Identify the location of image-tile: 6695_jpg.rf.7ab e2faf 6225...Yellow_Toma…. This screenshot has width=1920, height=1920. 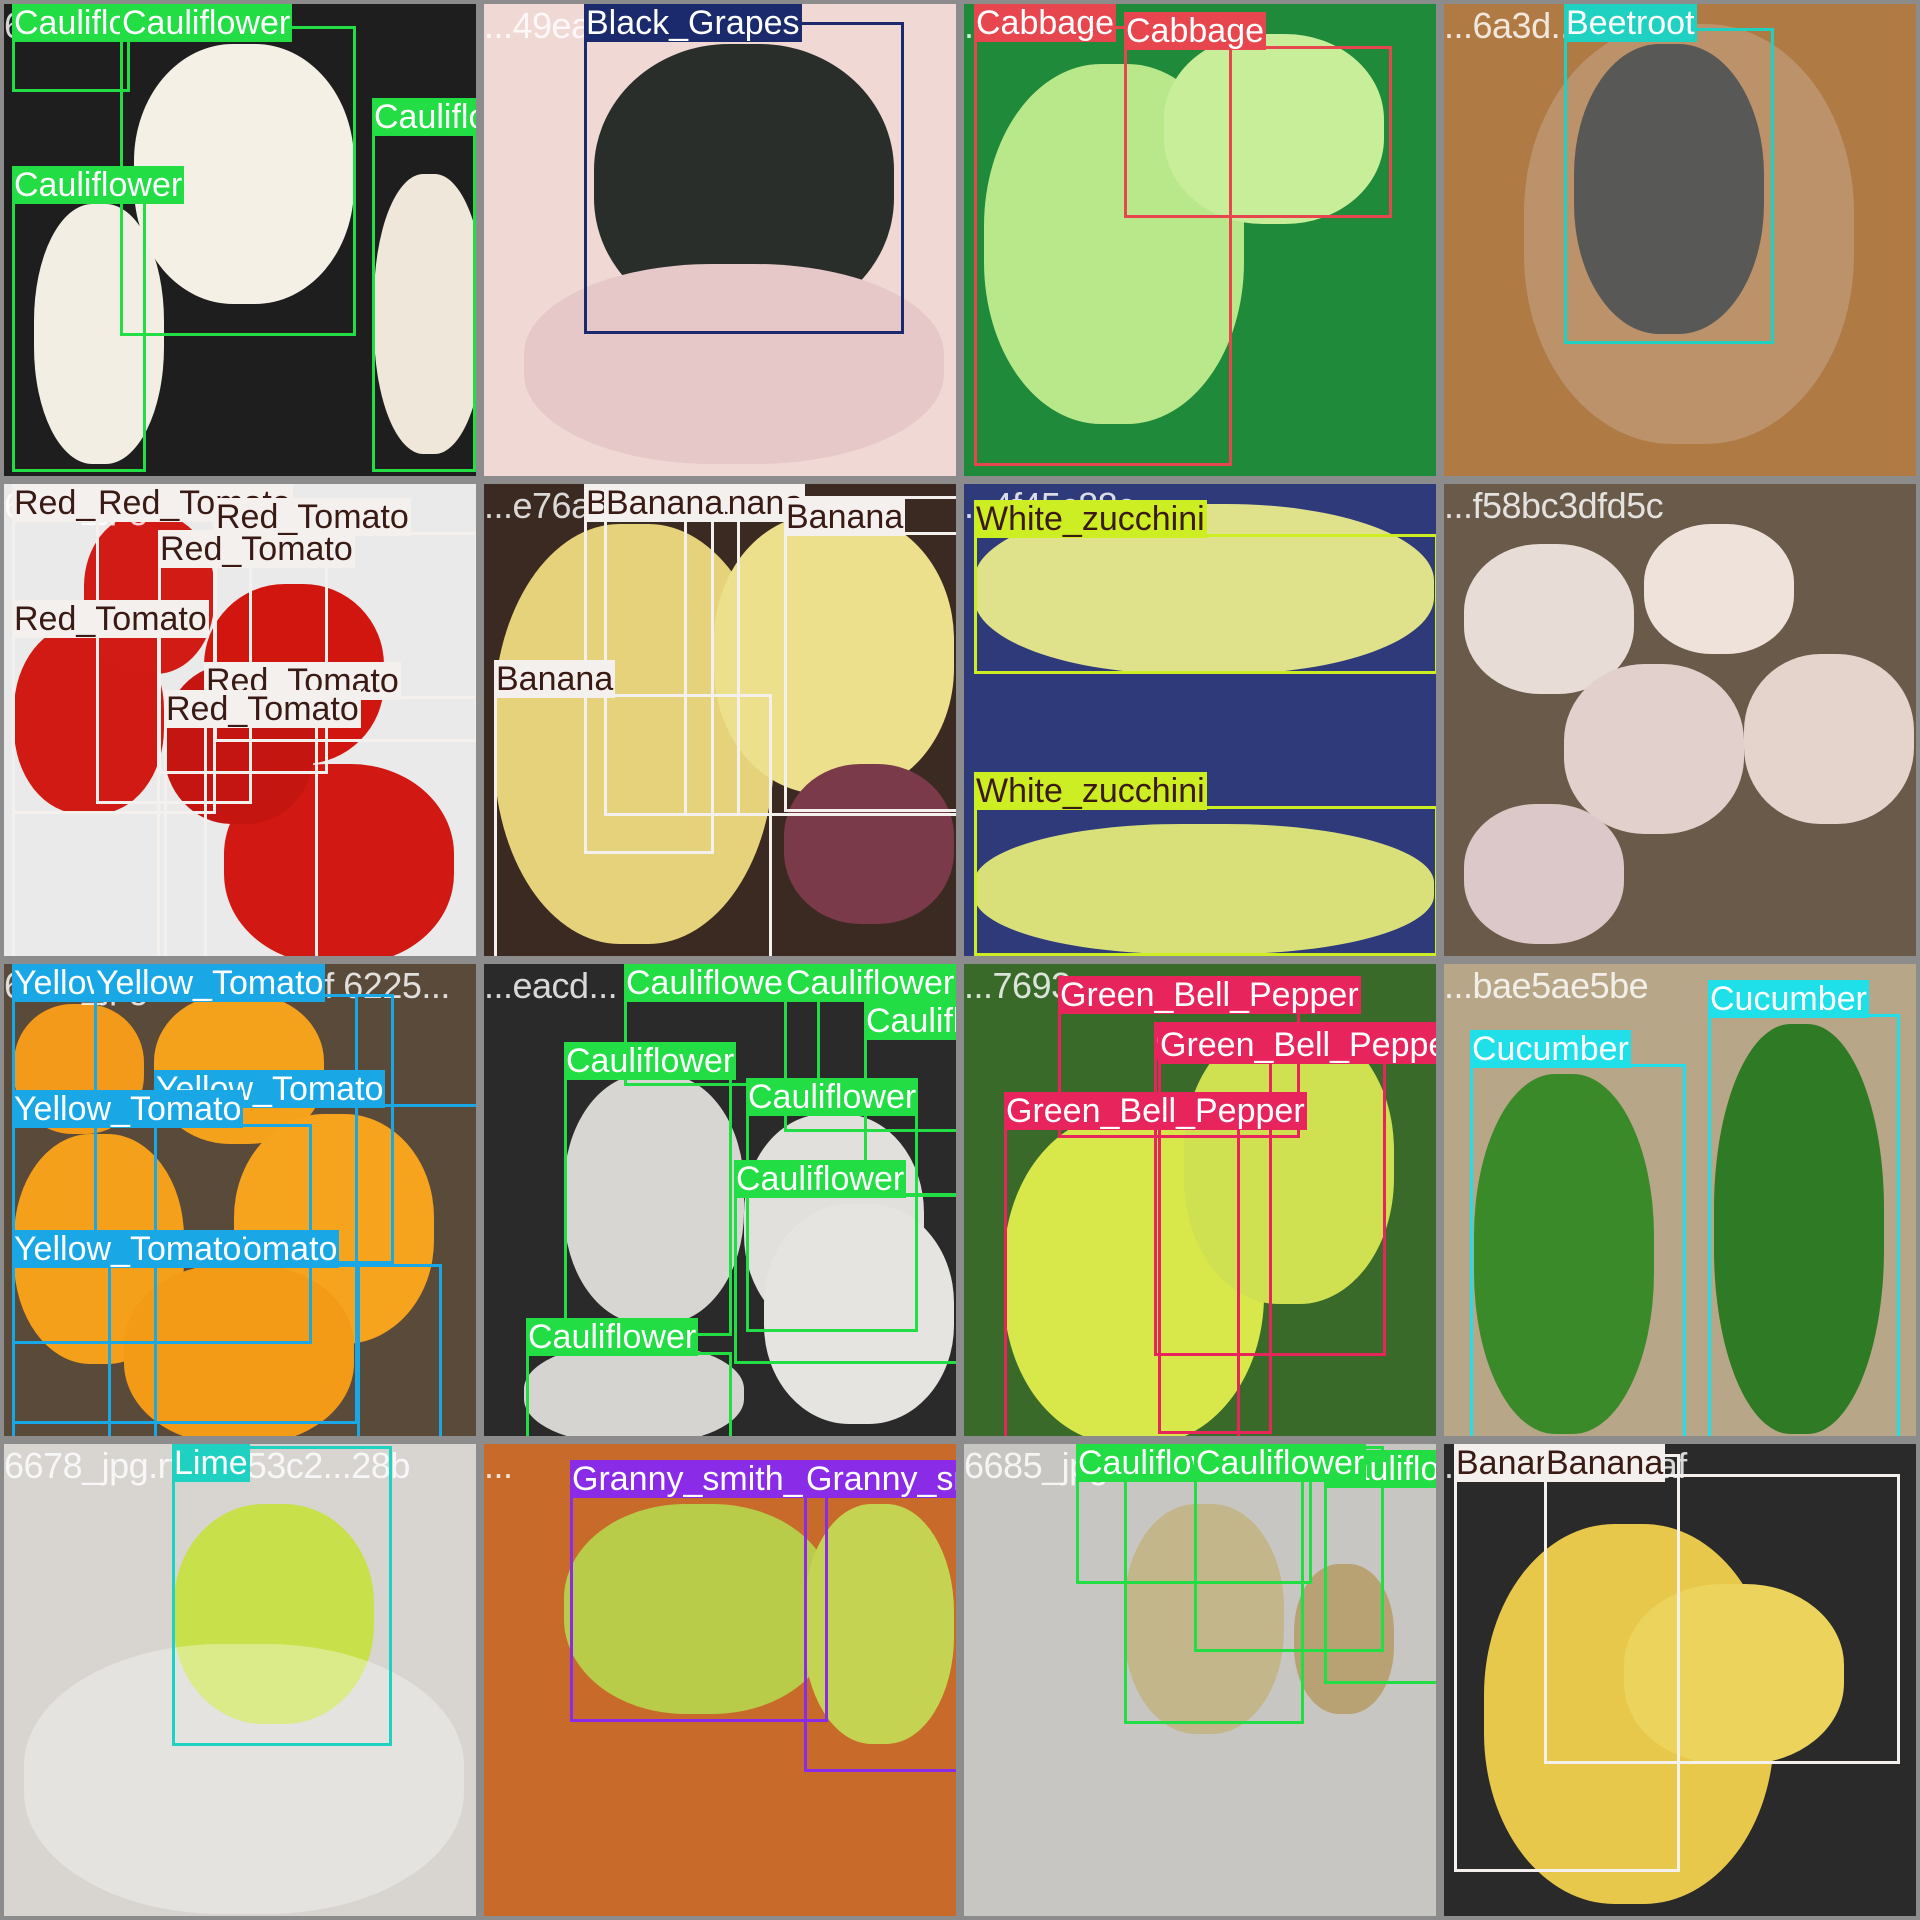
(240, 1200).